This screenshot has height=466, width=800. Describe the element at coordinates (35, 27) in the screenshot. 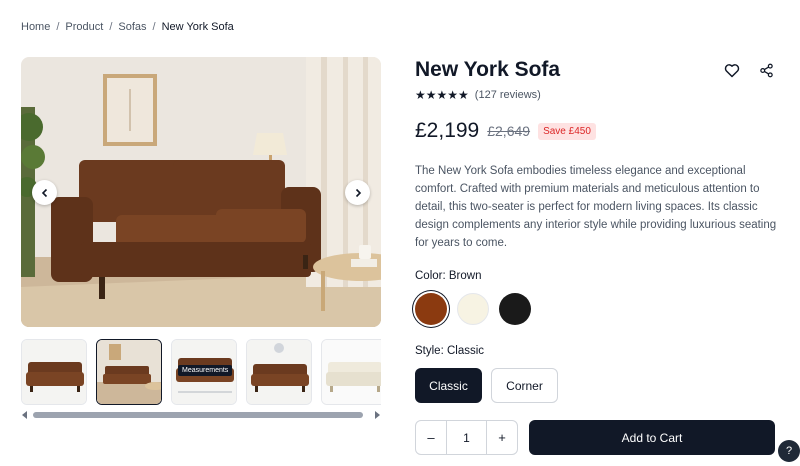

I see `breadcrumb-home: Home` at that location.